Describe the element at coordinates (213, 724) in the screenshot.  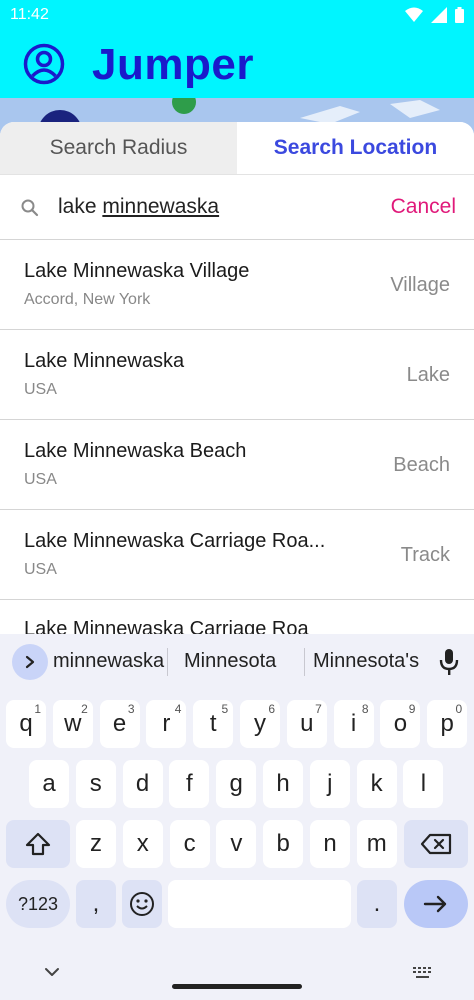
I see `key-t: t5` at that location.